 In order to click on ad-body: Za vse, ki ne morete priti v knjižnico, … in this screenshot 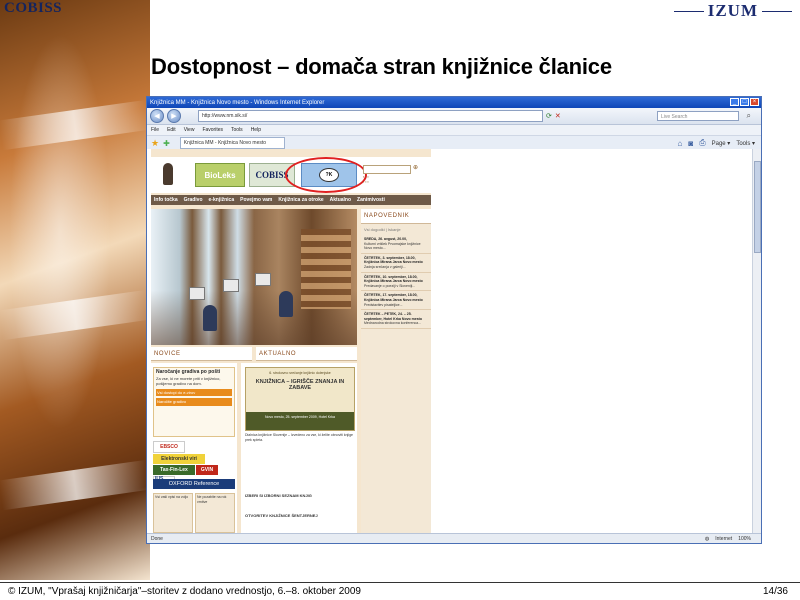, I will do `click(188, 381)`.